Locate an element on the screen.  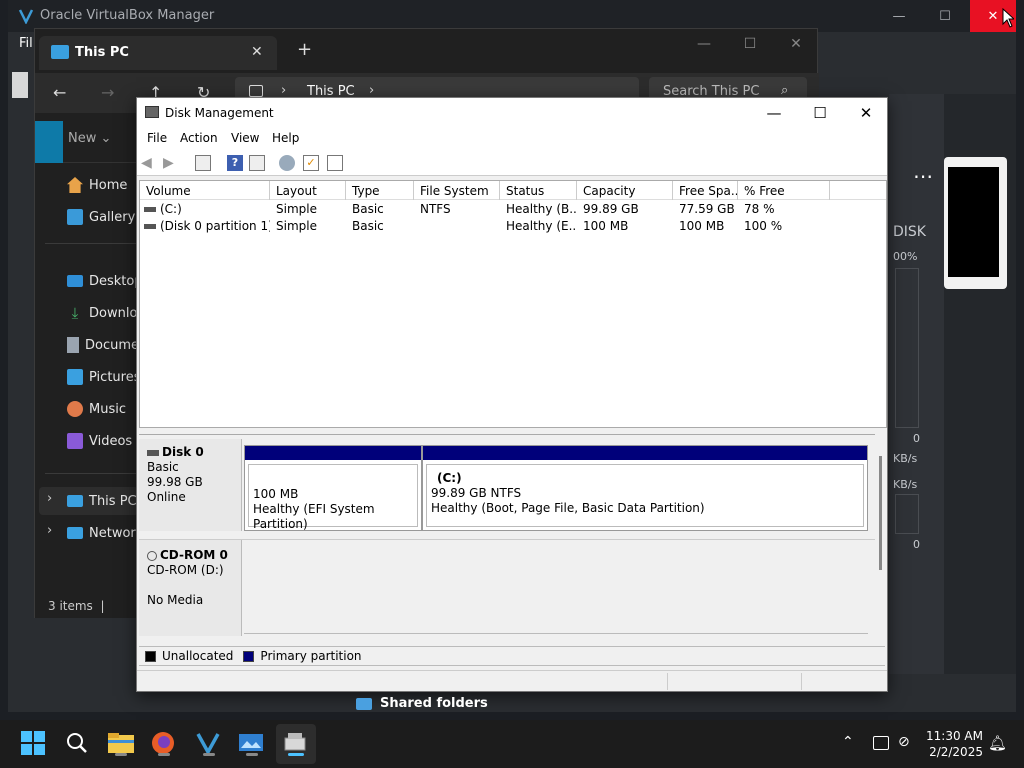
sidebar-item-videos: Videos is located at coordinates (103, 441).